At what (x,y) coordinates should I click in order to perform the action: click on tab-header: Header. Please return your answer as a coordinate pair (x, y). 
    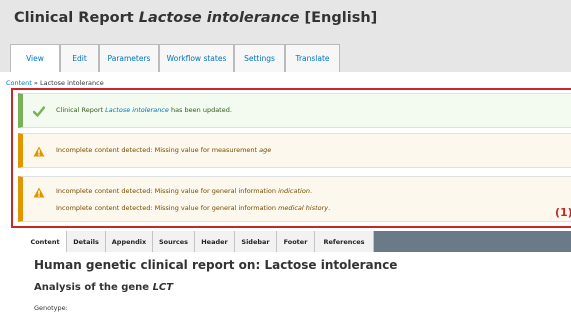
    Looking at the image, I should click on (215, 241).